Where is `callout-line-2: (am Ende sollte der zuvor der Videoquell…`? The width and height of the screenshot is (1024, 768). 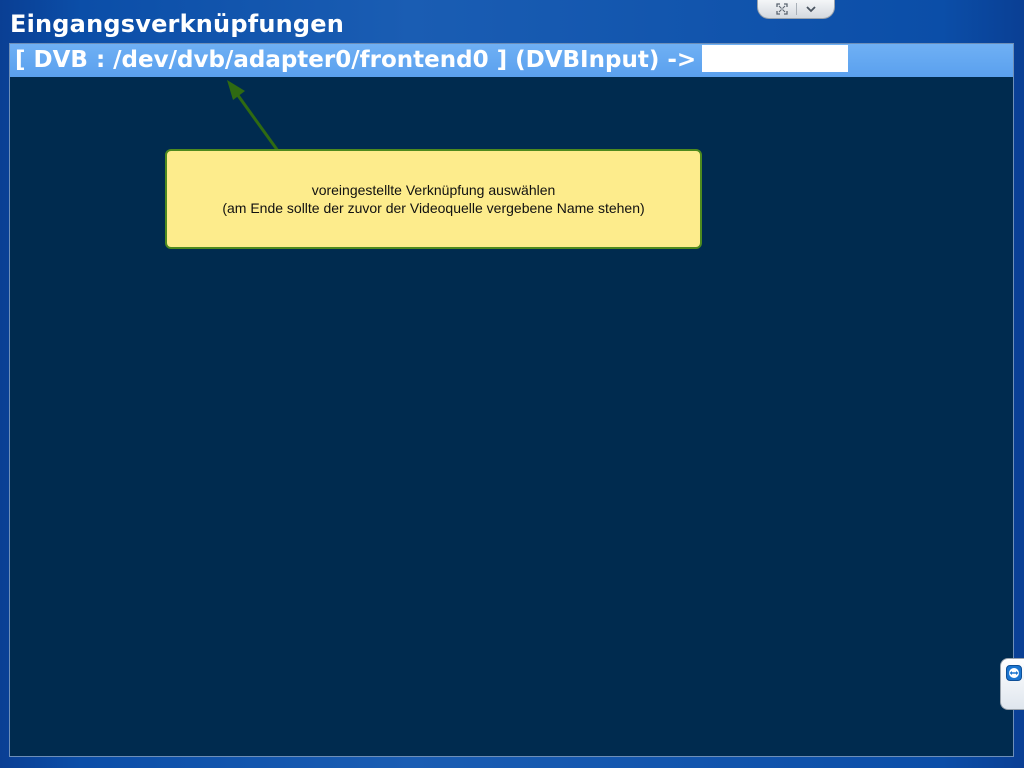 callout-line-2: (am Ende sollte der zuvor der Videoquell… is located at coordinates (433, 208).